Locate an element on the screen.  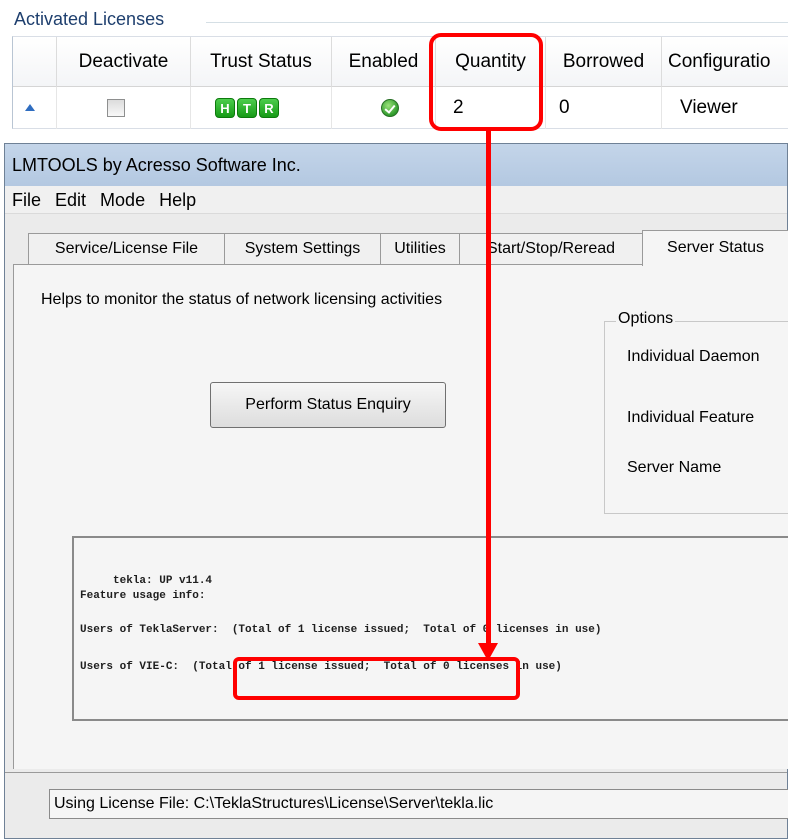
expand-arrow-icon is located at coordinates (30, 107).